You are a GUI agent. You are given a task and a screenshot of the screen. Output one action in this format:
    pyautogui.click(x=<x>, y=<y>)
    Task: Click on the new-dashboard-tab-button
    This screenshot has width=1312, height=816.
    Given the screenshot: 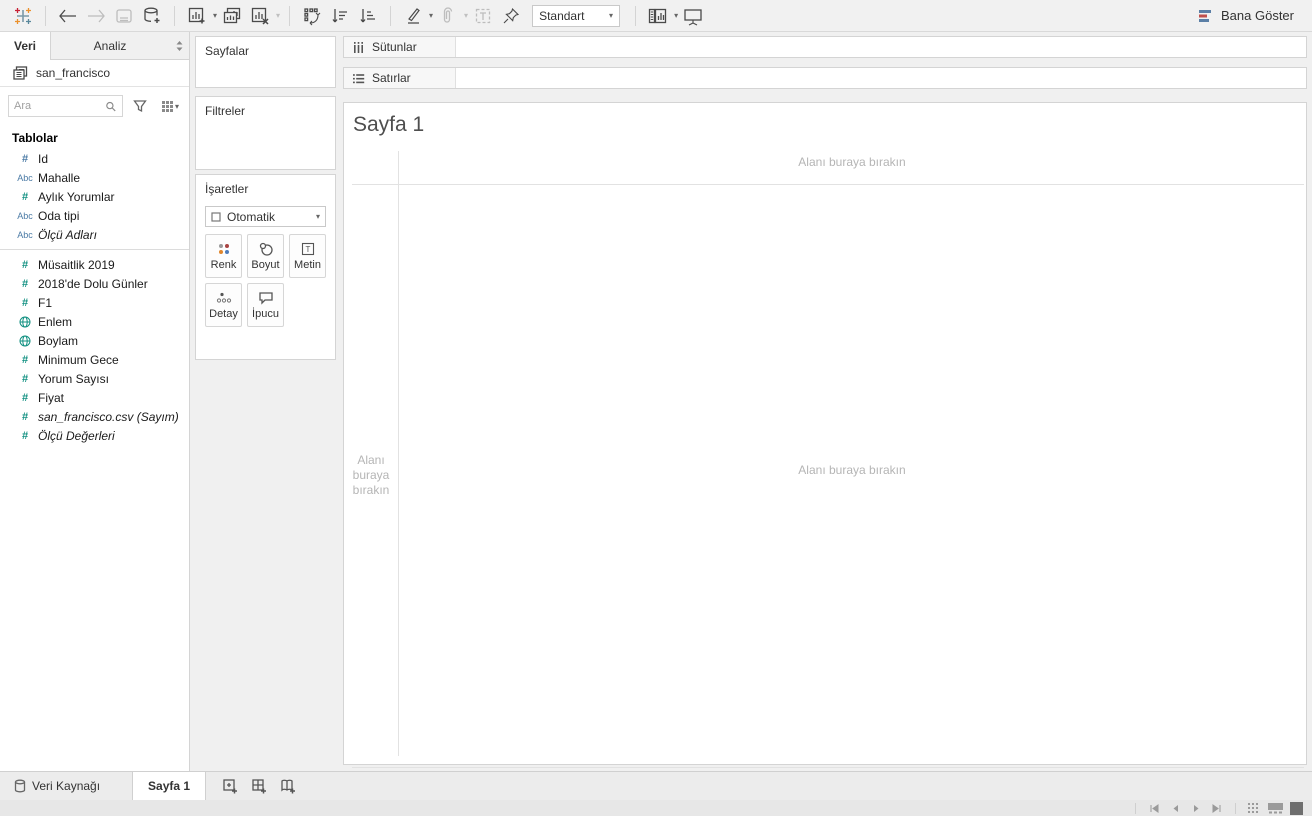 What is the action you would take?
    pyautogui.click(x=259, y=786)
    